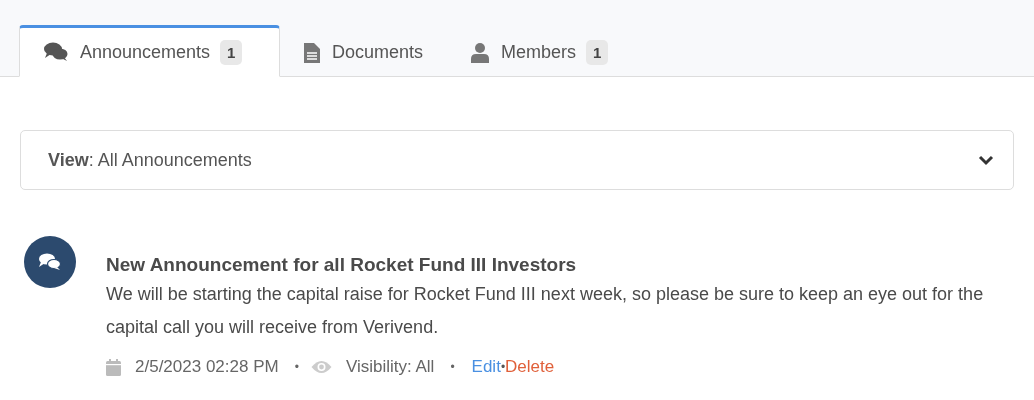  I want to click on tab: Members 1, so click(540, 51).